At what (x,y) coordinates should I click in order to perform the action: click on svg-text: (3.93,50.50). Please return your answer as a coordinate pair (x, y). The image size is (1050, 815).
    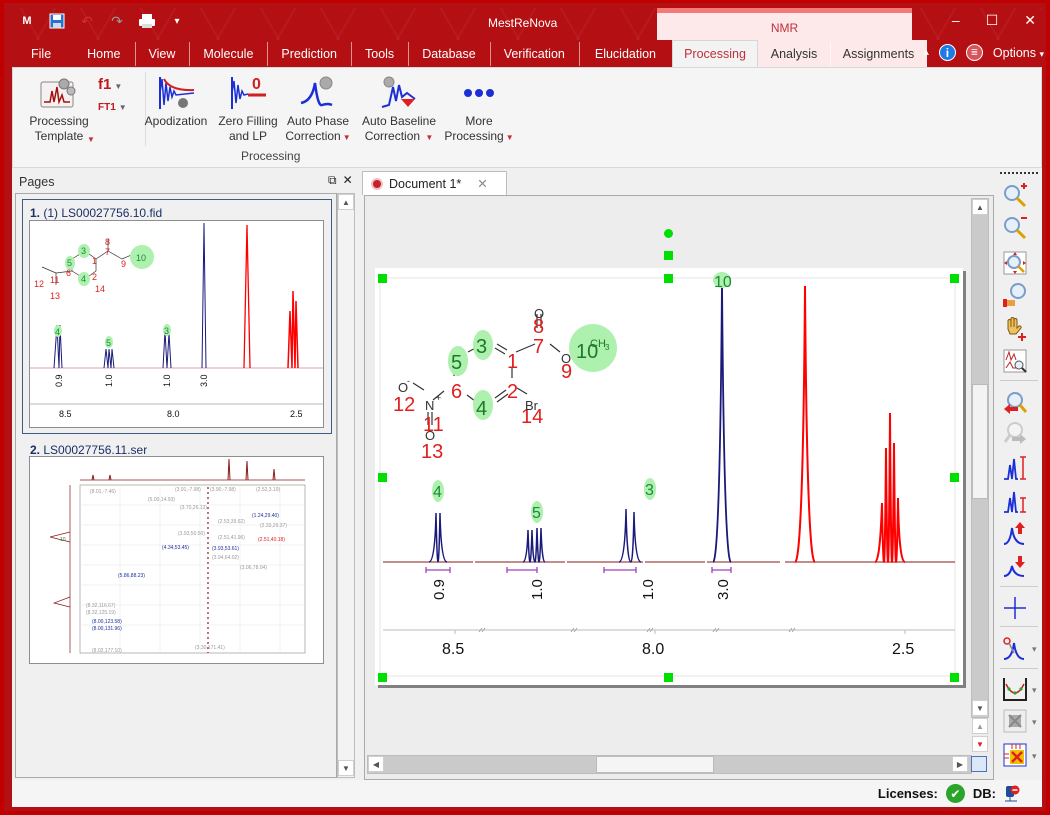
    Looking at the image, I should click on (191, 534).